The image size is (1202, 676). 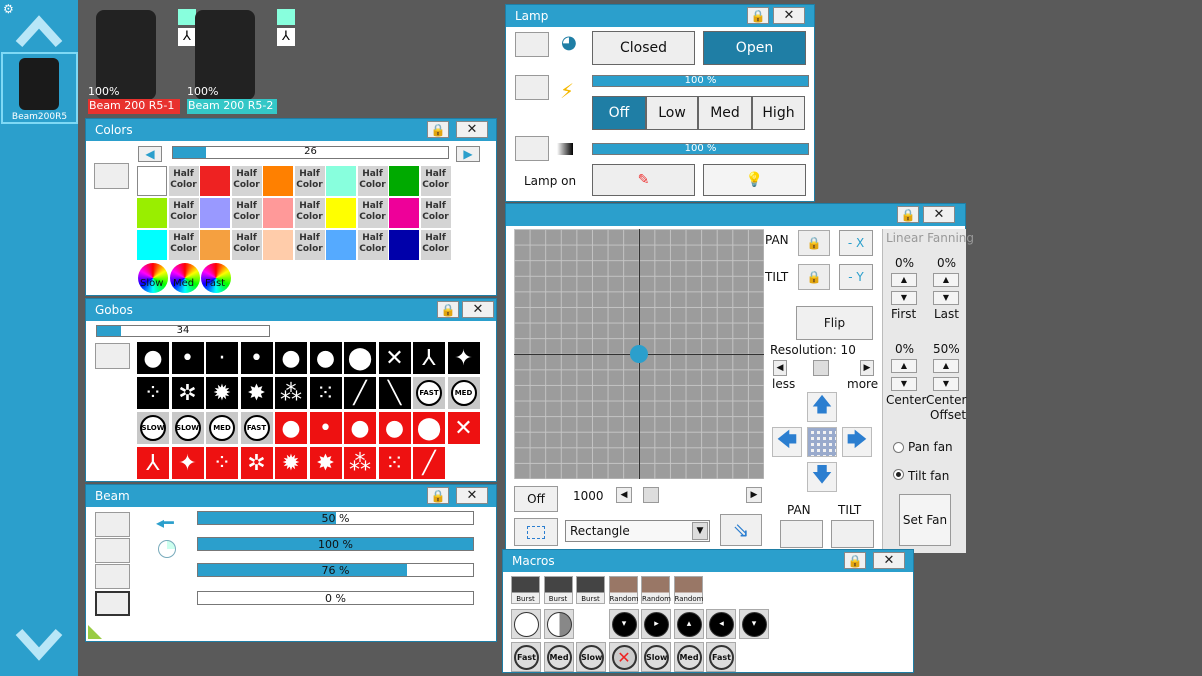 I want to click on lamp-on-button: 💡, so click(x=754, y=180).